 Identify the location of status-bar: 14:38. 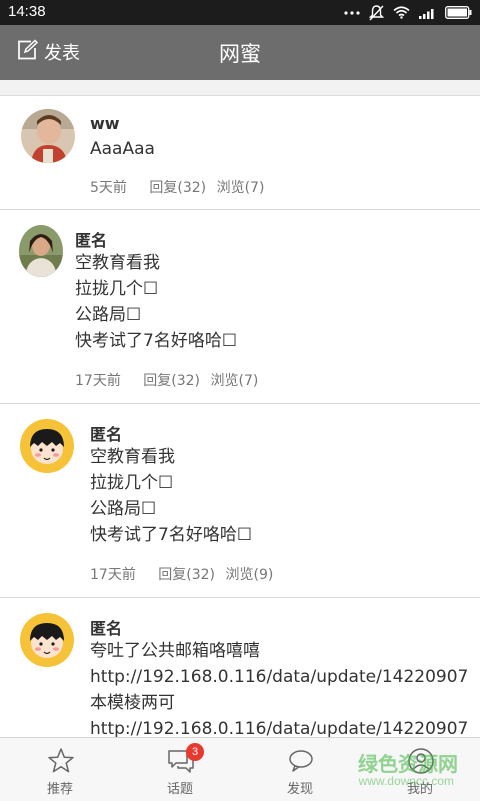
(240, 12).